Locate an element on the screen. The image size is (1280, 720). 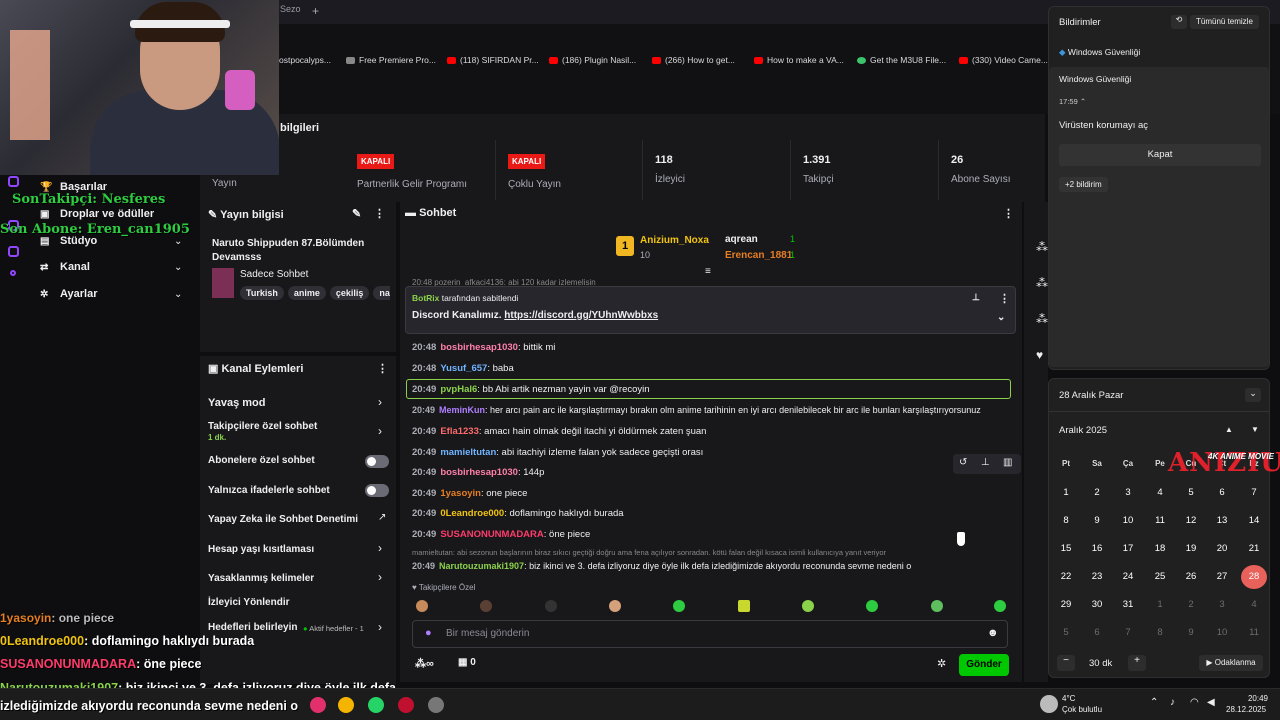
calendar-day: 14 is located at coordinates (1254, 520).